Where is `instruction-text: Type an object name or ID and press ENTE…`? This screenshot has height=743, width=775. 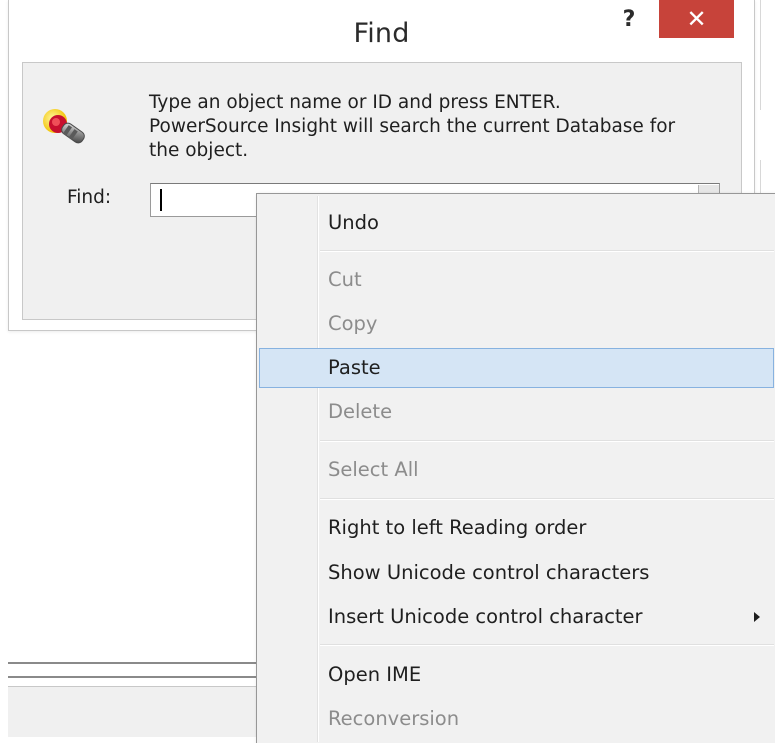
instruction-text: Type an object name or ID and press ENTE… is located at coordinates (429, 127).